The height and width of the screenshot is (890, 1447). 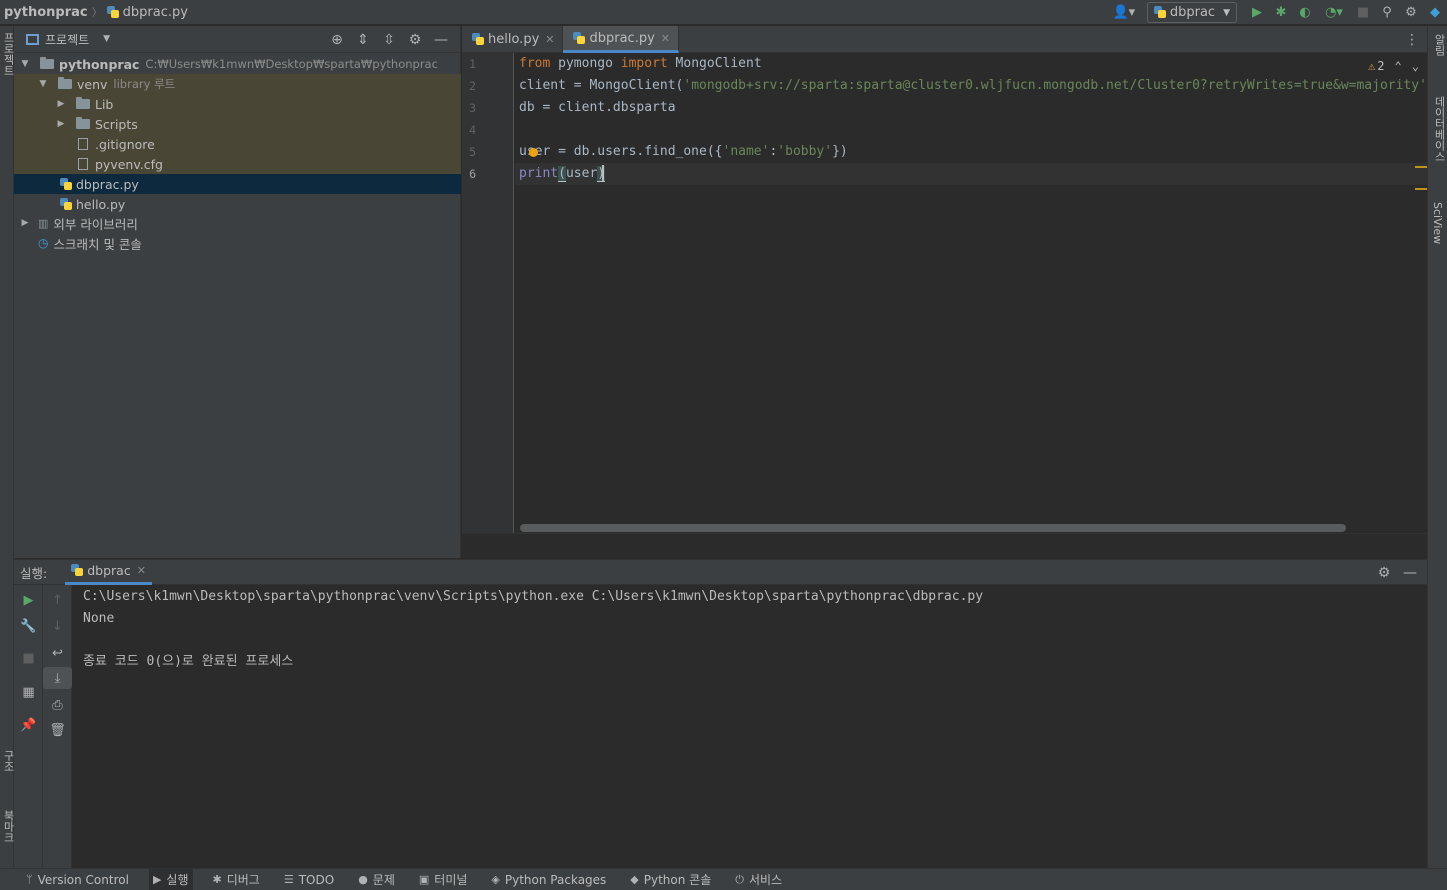 I want to click on run-panel-header: 실행: dbprac ✕ ⚙ —, so click(x=720, y=572).